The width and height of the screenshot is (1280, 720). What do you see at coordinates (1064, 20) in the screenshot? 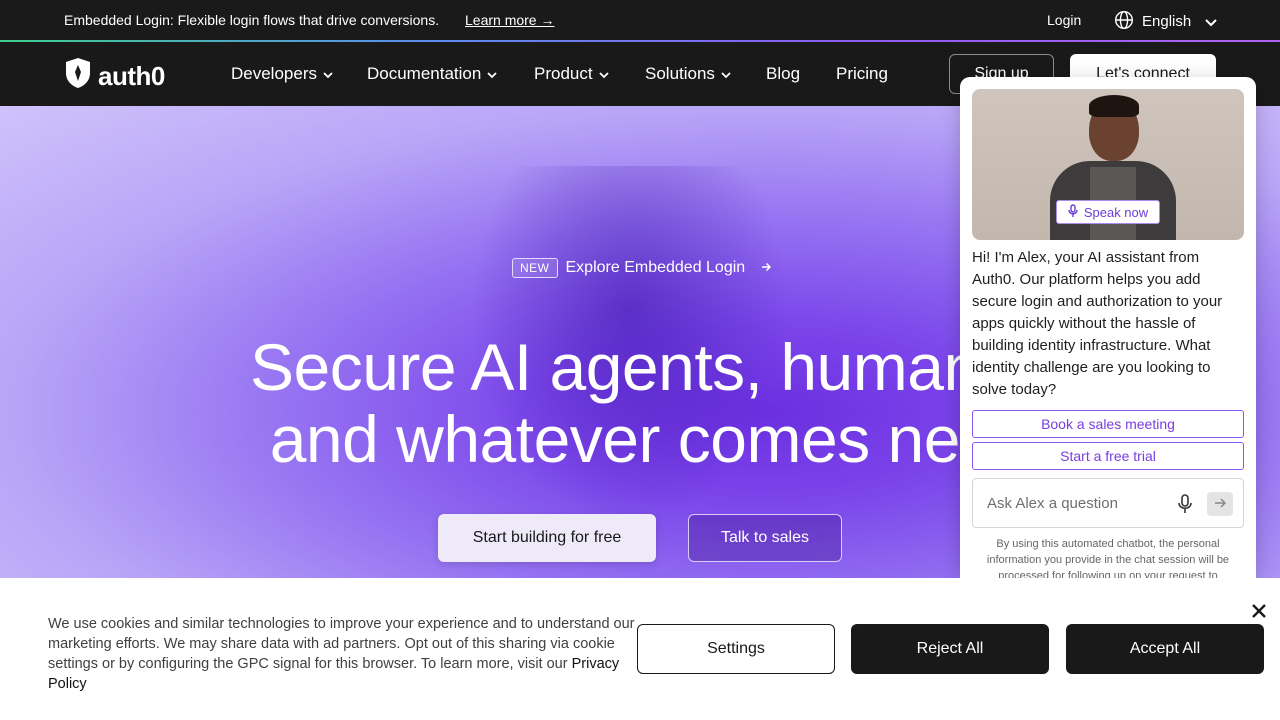
I see `login-link: Login` at bounding box center [1064, 20].